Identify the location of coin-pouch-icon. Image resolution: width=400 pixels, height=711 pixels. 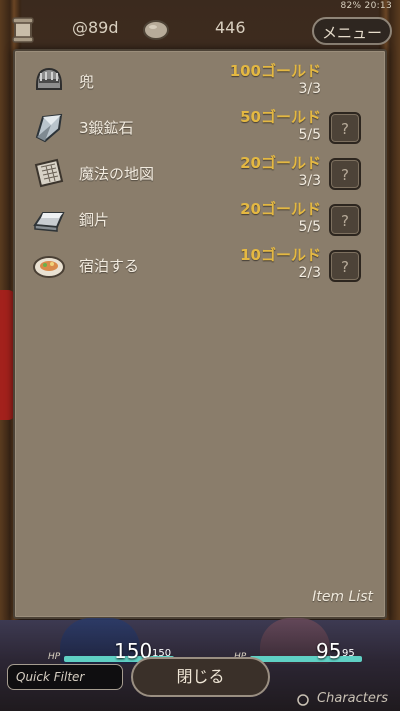
(156, 30).